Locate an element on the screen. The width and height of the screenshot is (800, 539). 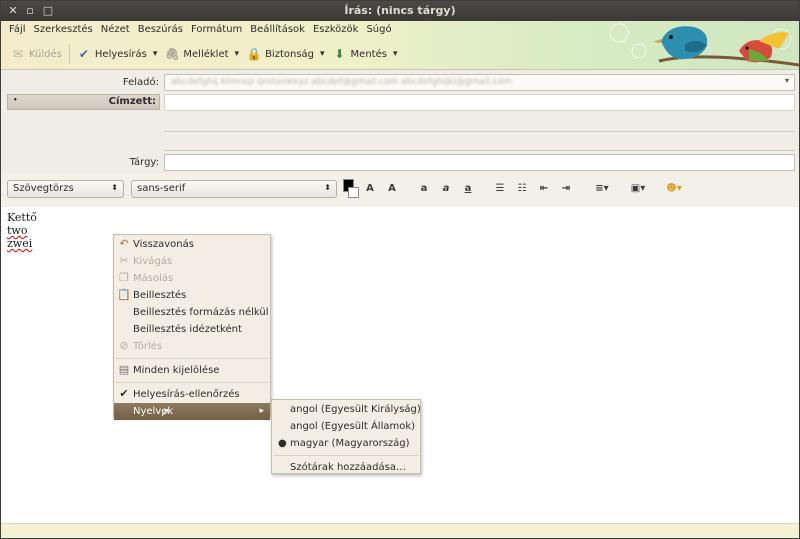
menu-tools: Eszközök is located at coordinates (336, 31).